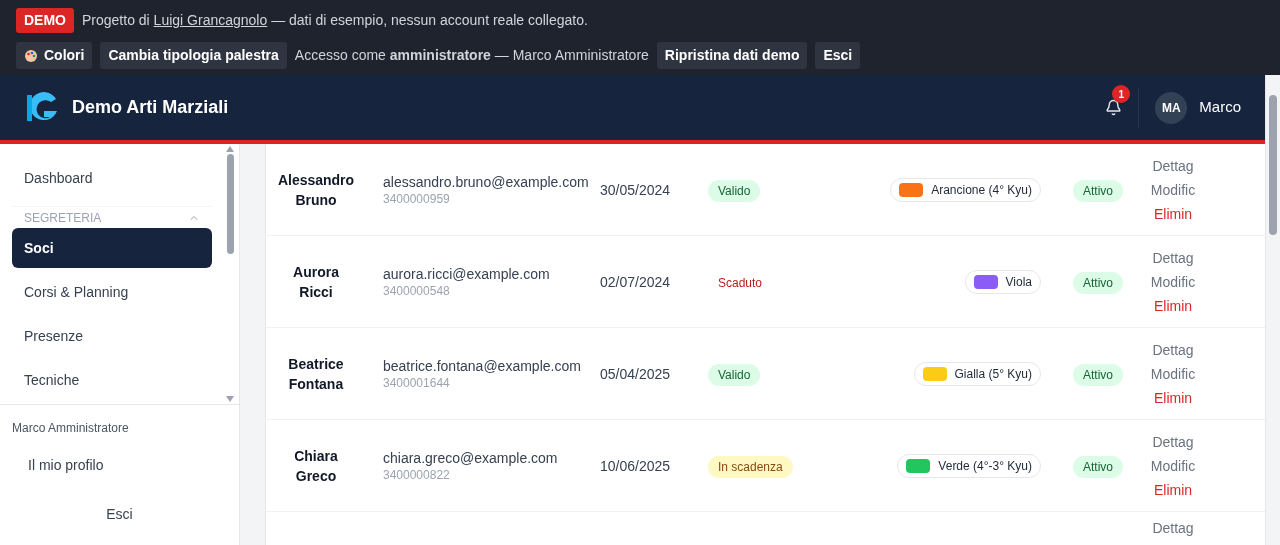 The width and height of the screenshot is (1280, 545). I want to click on certificate-status: Scaduto, so click(740, 283).